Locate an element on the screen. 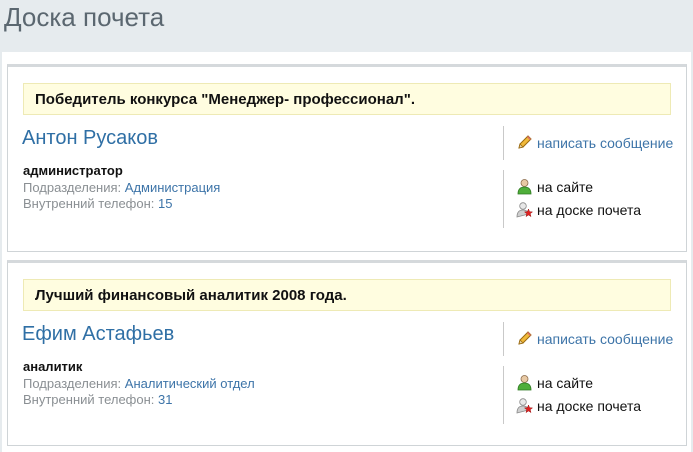 The height and width of the screenshot is (452, 693). phone-value: 31 is located at coordinates (165, 399).